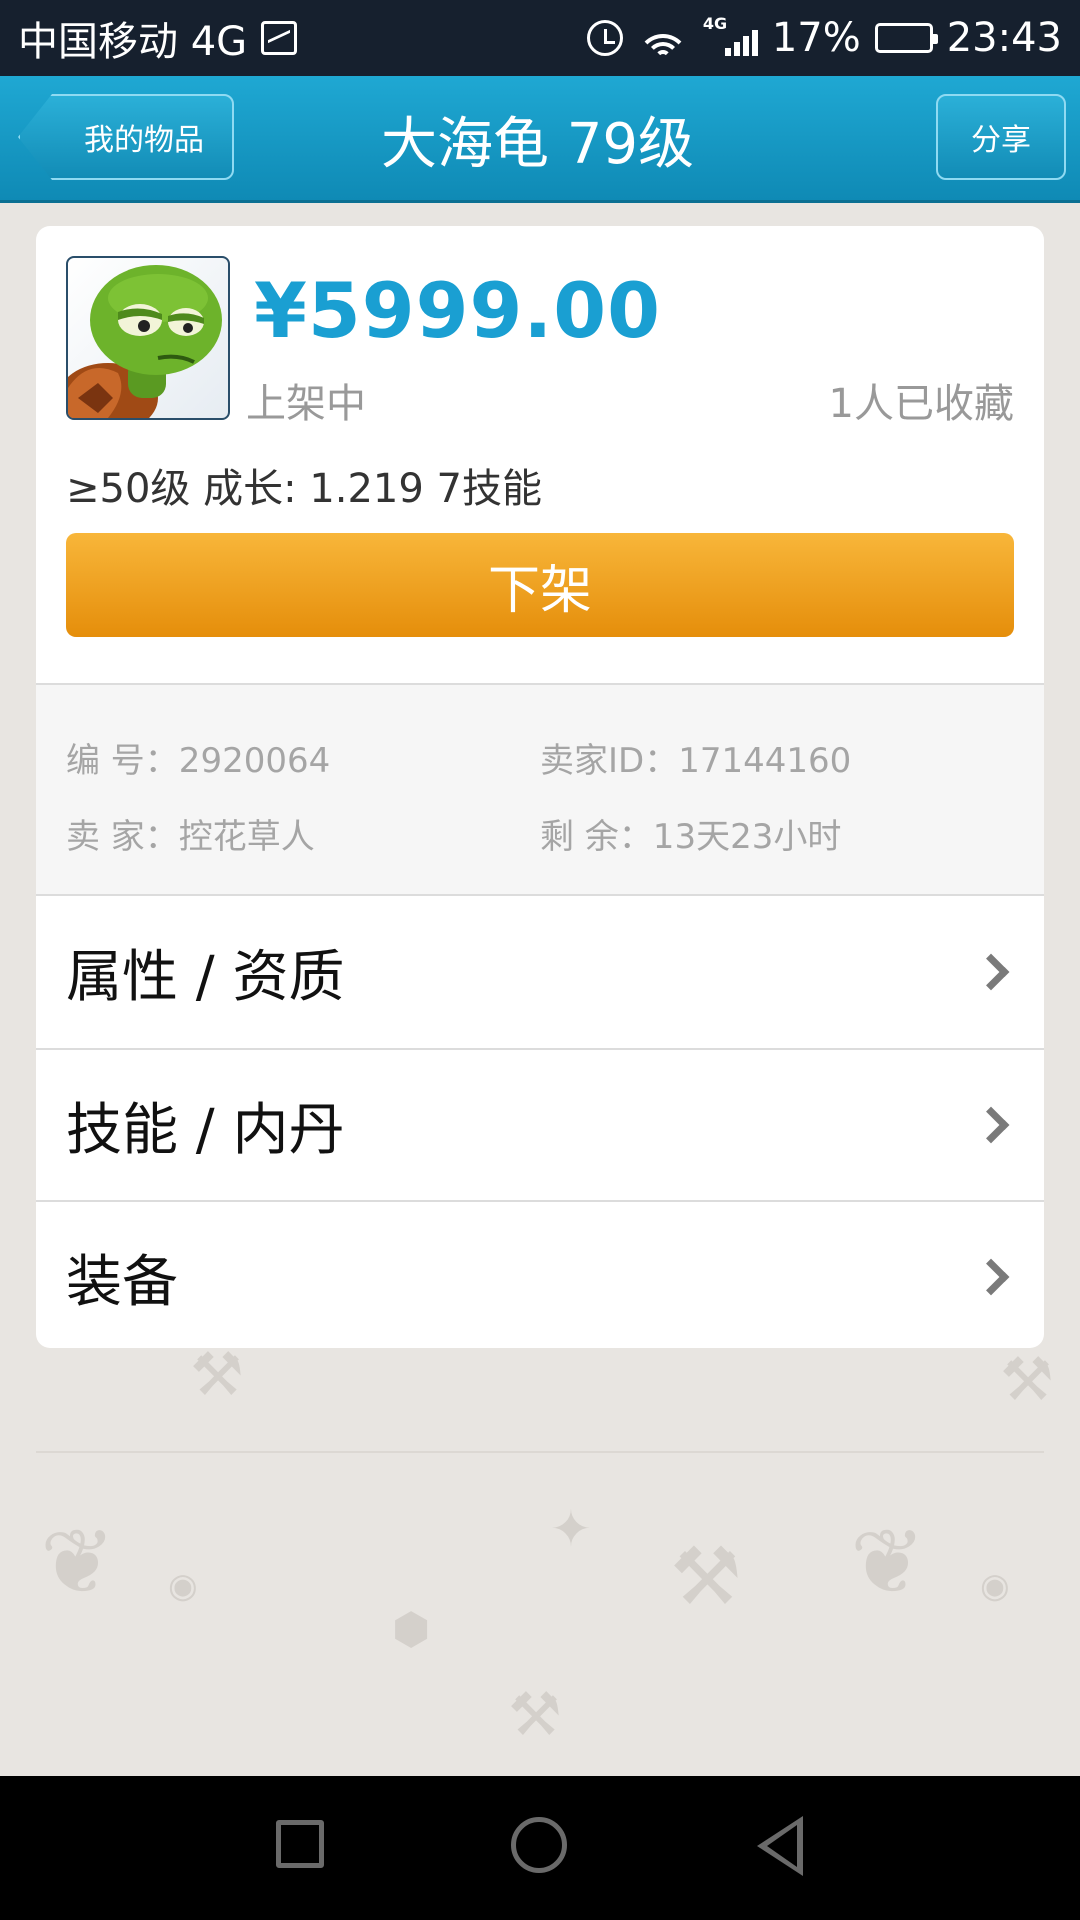 Image resolution: width=1080 pixels, height=1920 pixels. Describe the element at coordinates (540, 585) in the screenshot. I see `take-off-shelf-button: 下架` at that location.